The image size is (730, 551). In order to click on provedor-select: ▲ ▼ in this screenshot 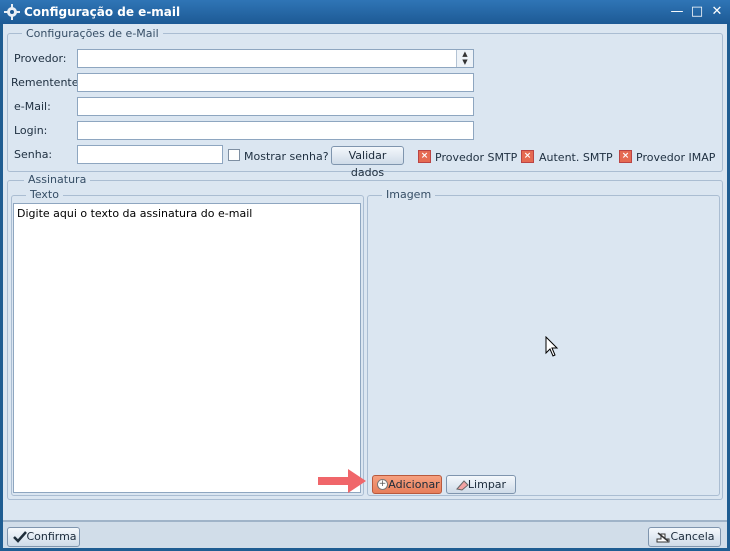, I will do `click(275, 58)`.